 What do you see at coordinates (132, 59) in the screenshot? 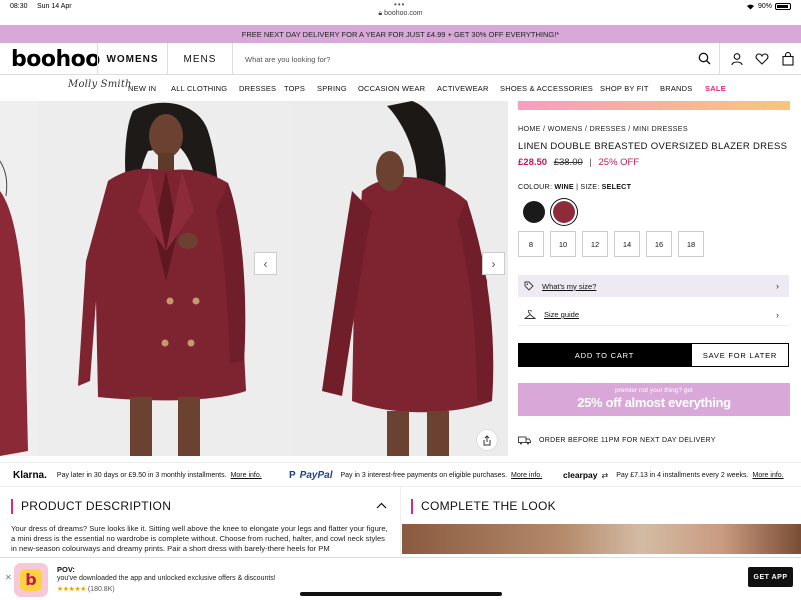
I see `tab-womens: WOMENS` at bounding box center [132, 59].